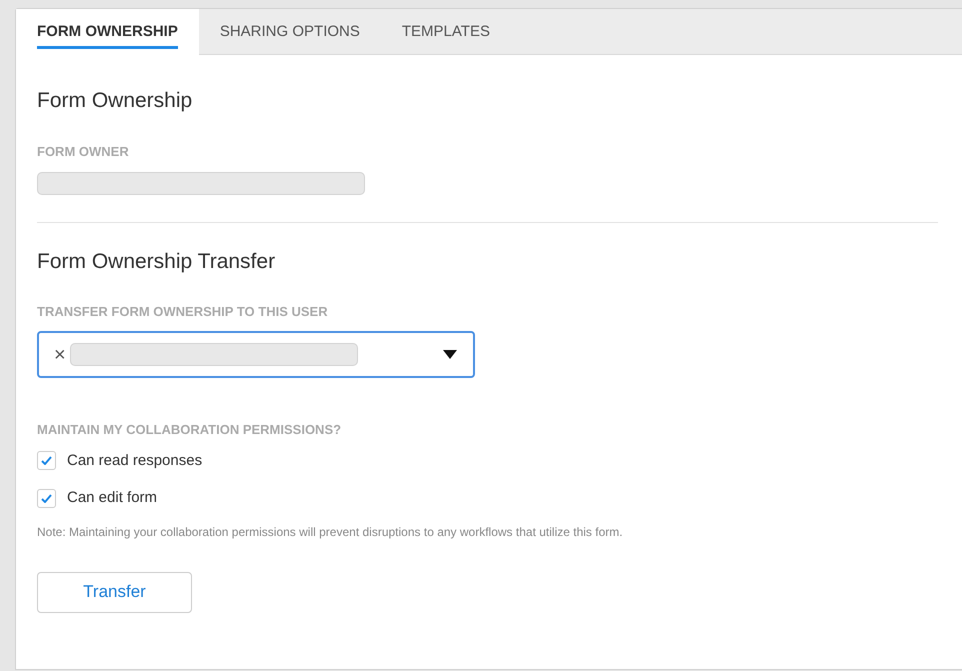 This screenshot has height=671, width=962. What do you see at coordinates (330, 532) in the screenshot?
I see `note-text: Note: Maintaining your collaboration permissions will prevent disruptions to any workflows that utilize this form.` at bounding box center [330, 532].